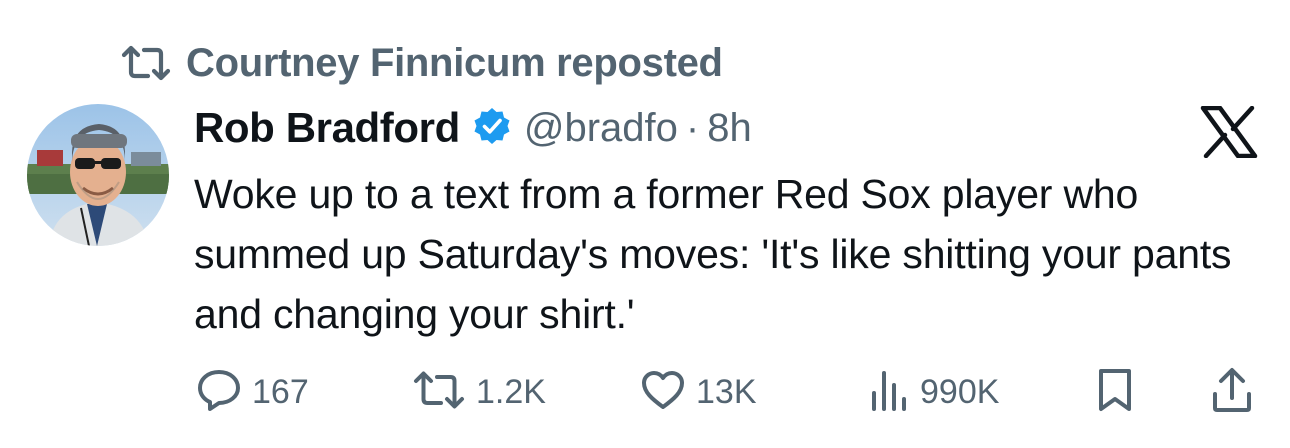 The image size is (1290, 448). I want to click on tweet-header: Rob Bradford @bradfo · 8h, so click(473, 128).